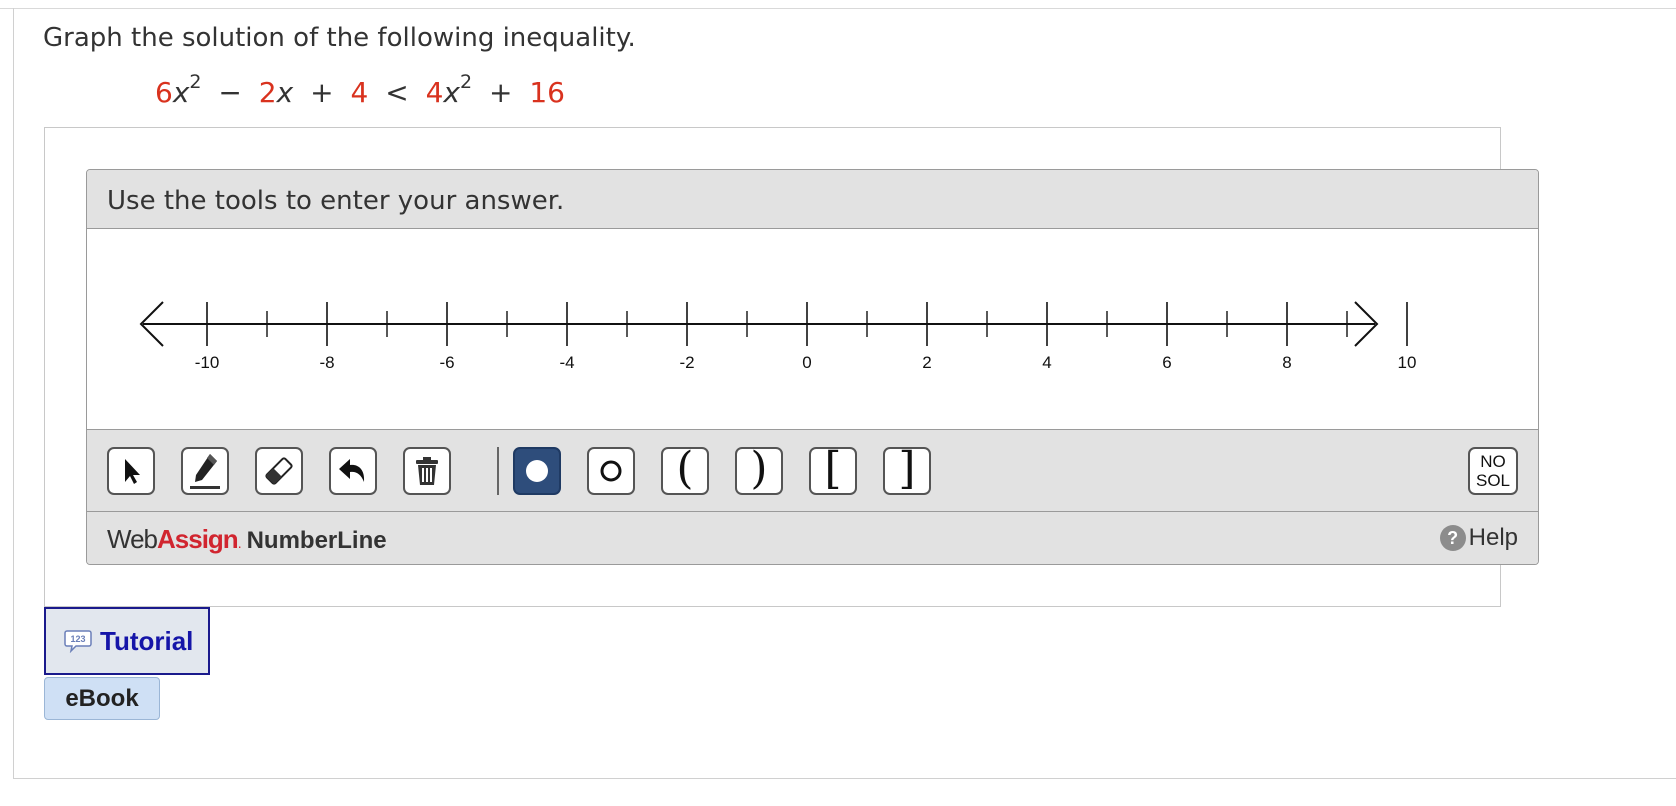 The image size is (1676, 806). I want to click on tutorial-button: 123 Tutorial, so click(127, 641).